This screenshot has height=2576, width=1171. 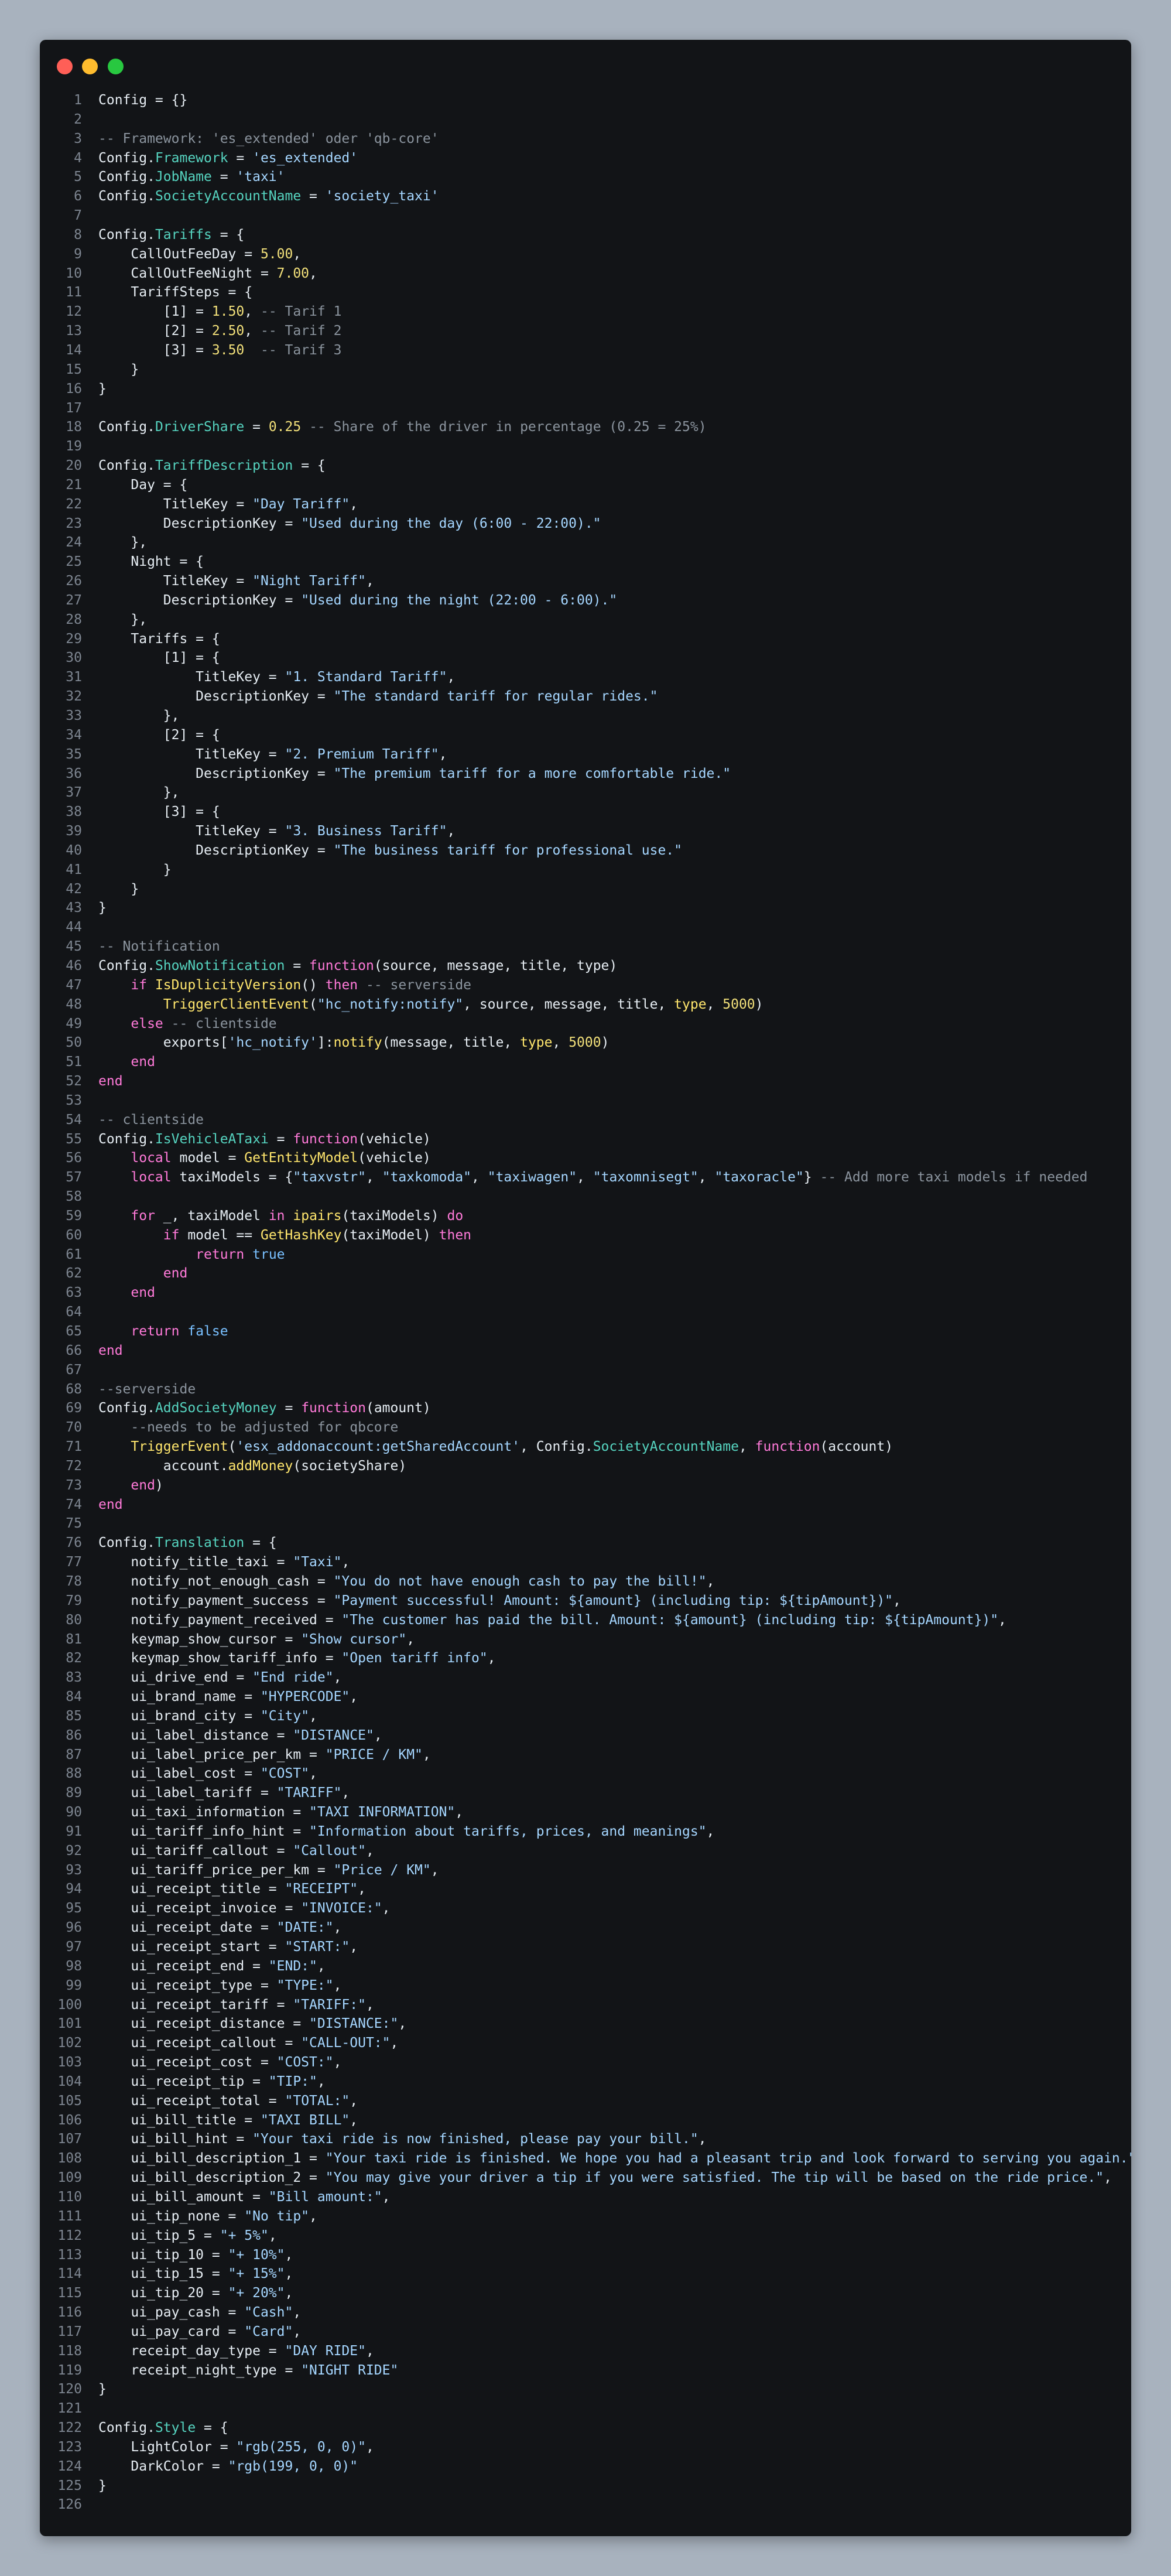 What do you see at coordinates (90, 66) in the screenshot?
I see `minimize-button` at bounding box center [90, 66].